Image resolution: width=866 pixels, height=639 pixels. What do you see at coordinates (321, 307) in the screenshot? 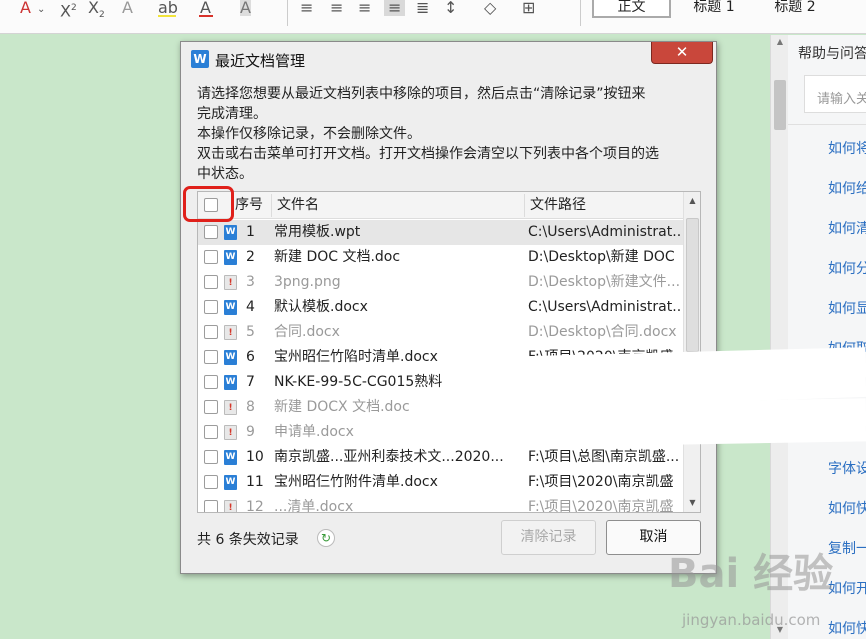
I see `row-filename: 默认模板.docx` at bounding box center [321, 307].